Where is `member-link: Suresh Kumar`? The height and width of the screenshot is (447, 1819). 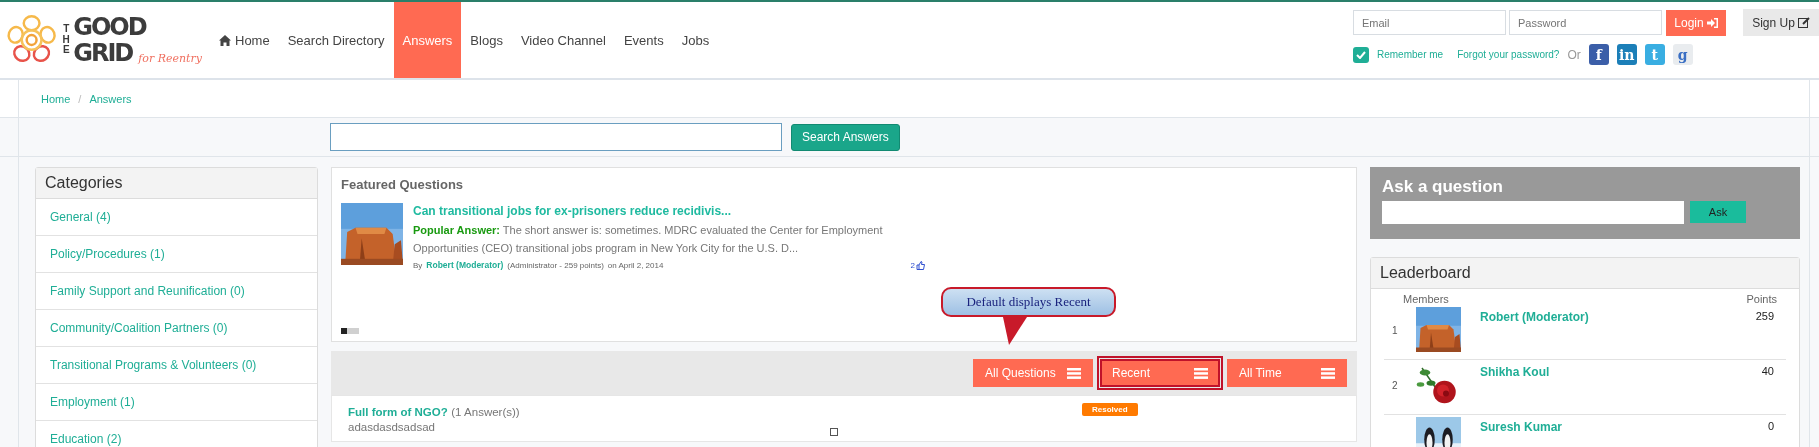 member-link: Suresh Kumar is located at coordinates (1603, 427).